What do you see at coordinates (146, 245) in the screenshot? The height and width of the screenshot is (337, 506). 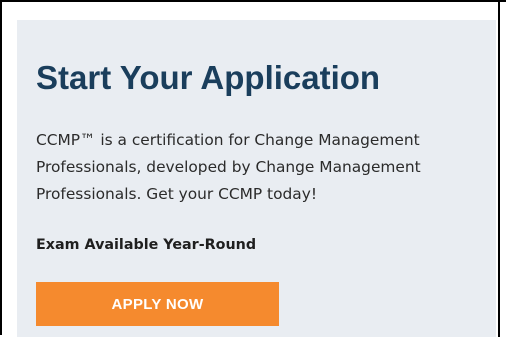 I see `exam-availability-text: Exam Available Year-Round` at bounding box center [146, 245].